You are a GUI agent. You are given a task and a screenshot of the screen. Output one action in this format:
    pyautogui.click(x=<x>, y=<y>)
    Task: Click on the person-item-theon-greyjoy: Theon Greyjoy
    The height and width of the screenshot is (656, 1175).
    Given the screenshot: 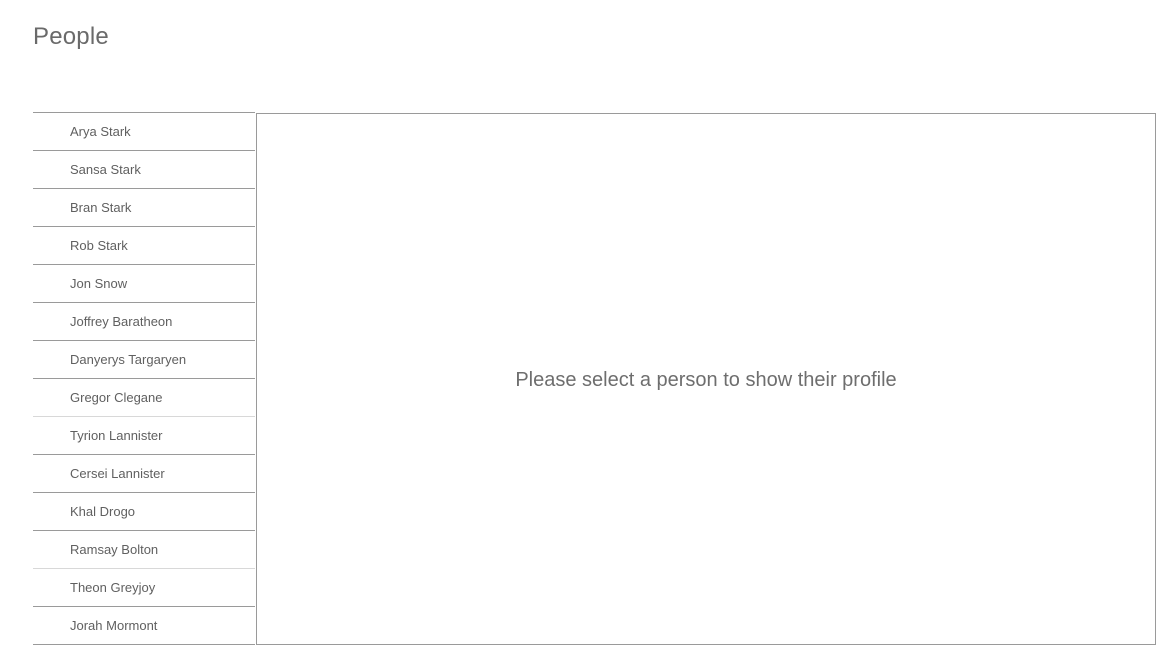 What is the action you would take?
    pyautogui.click(x=144, y=588)
    